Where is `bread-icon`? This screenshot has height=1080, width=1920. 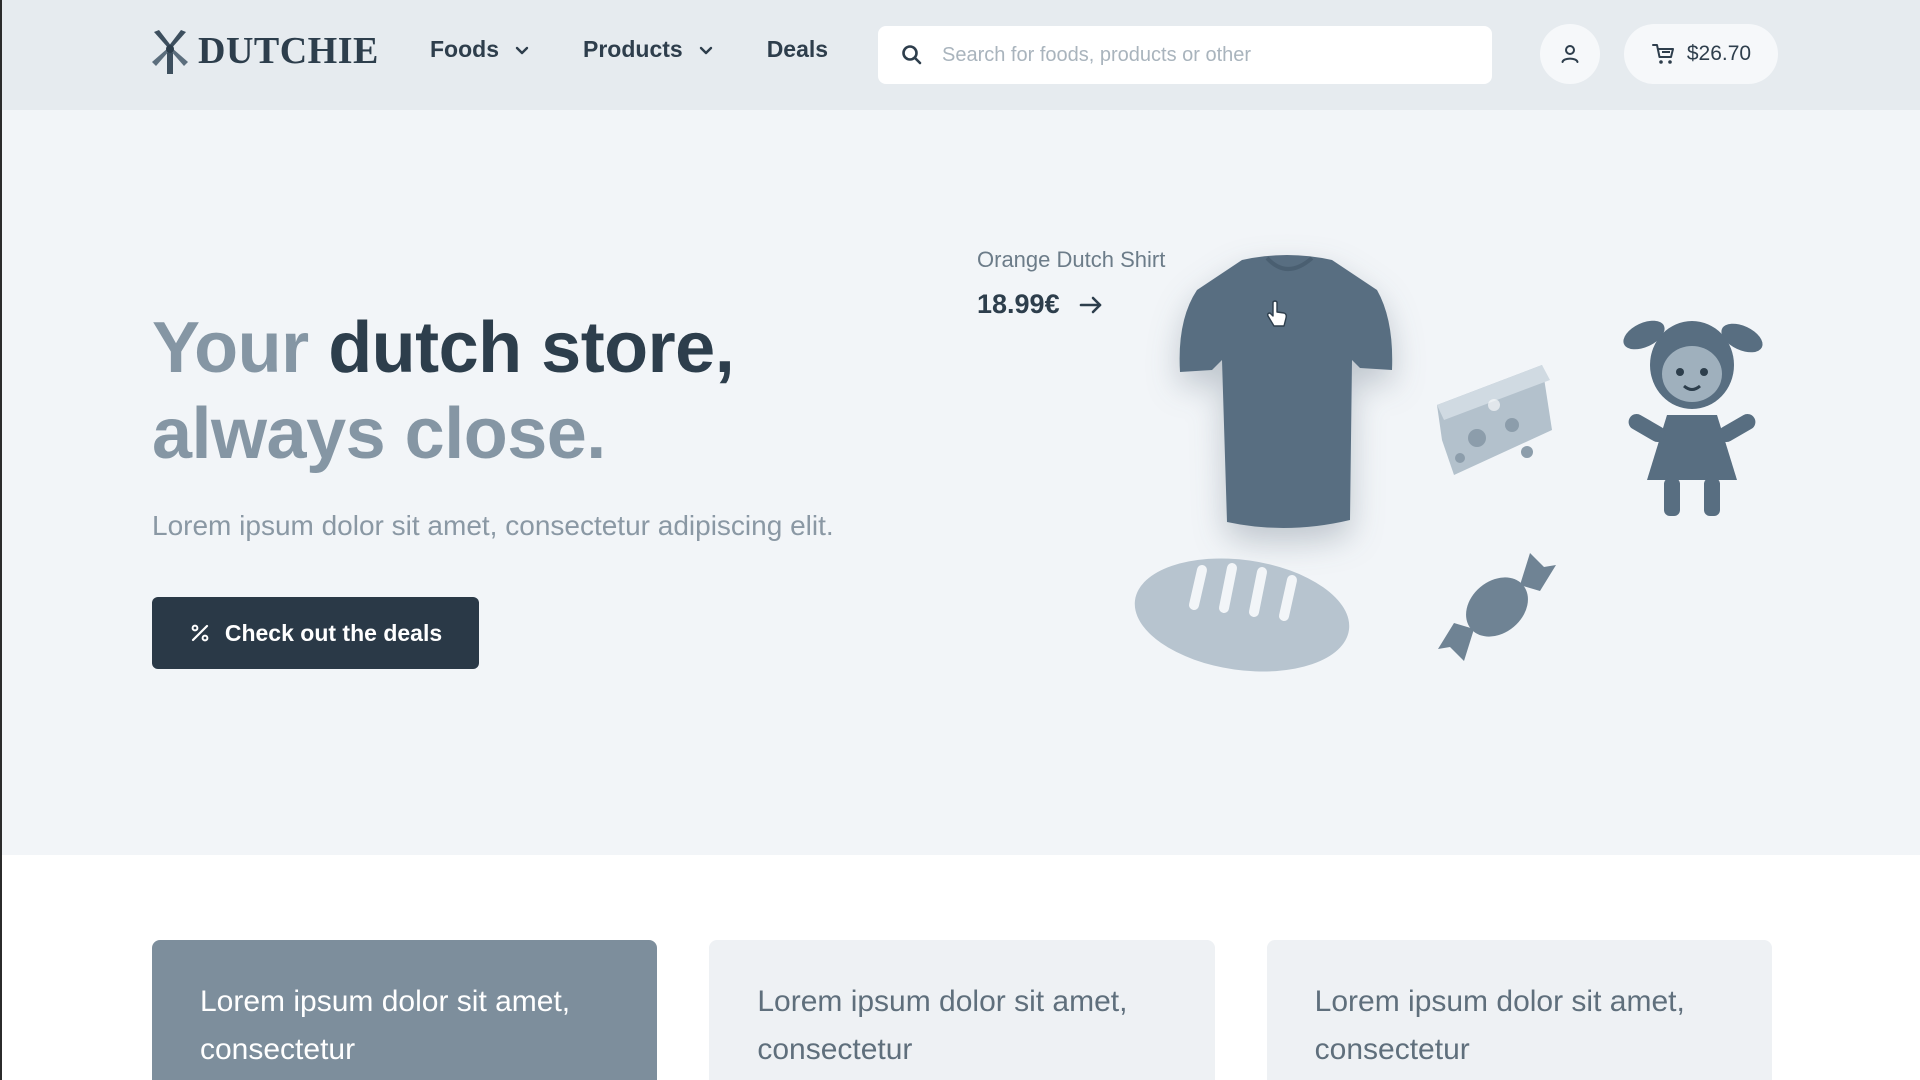 bread-icon is located at coordinates (1242, 615).